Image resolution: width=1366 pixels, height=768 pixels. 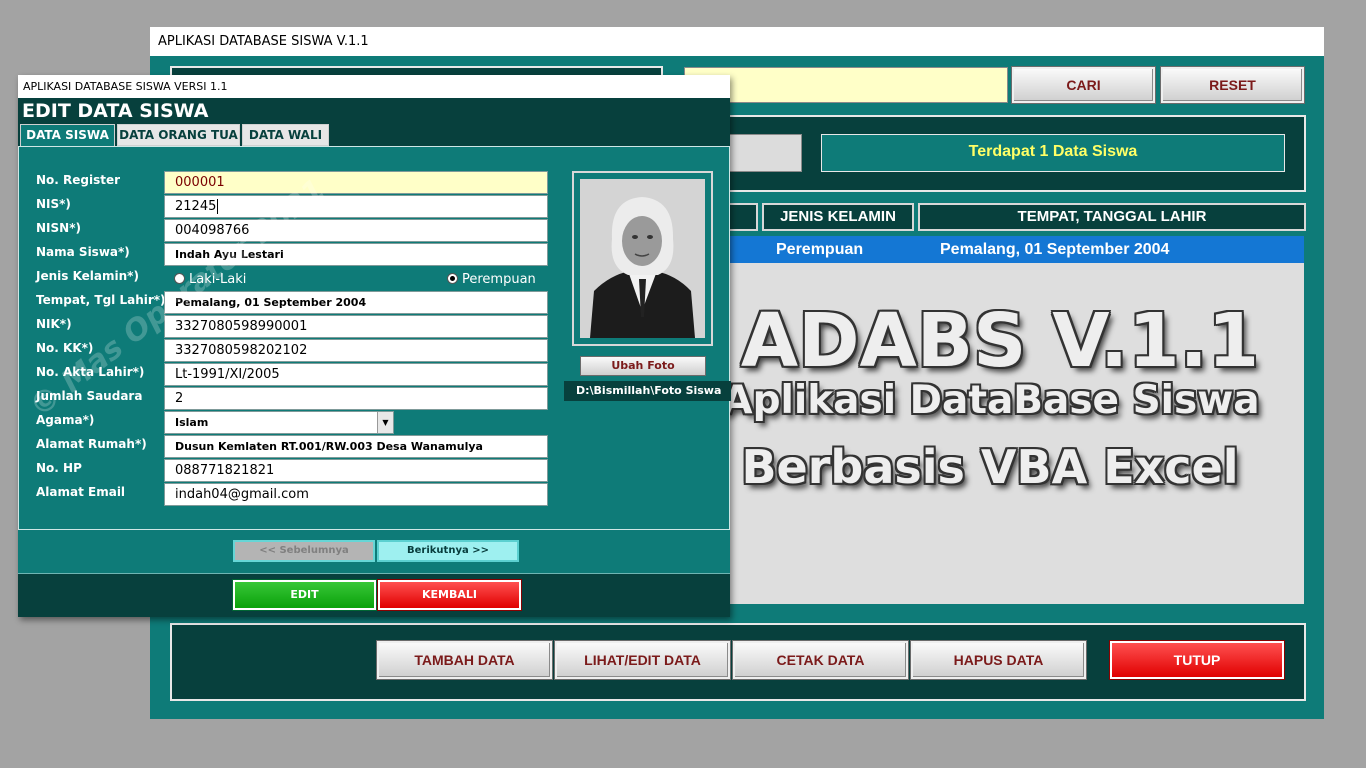 I want to click on label-jenis-kelamin: Jenis Kelamin*), so click(x=87, y=276).